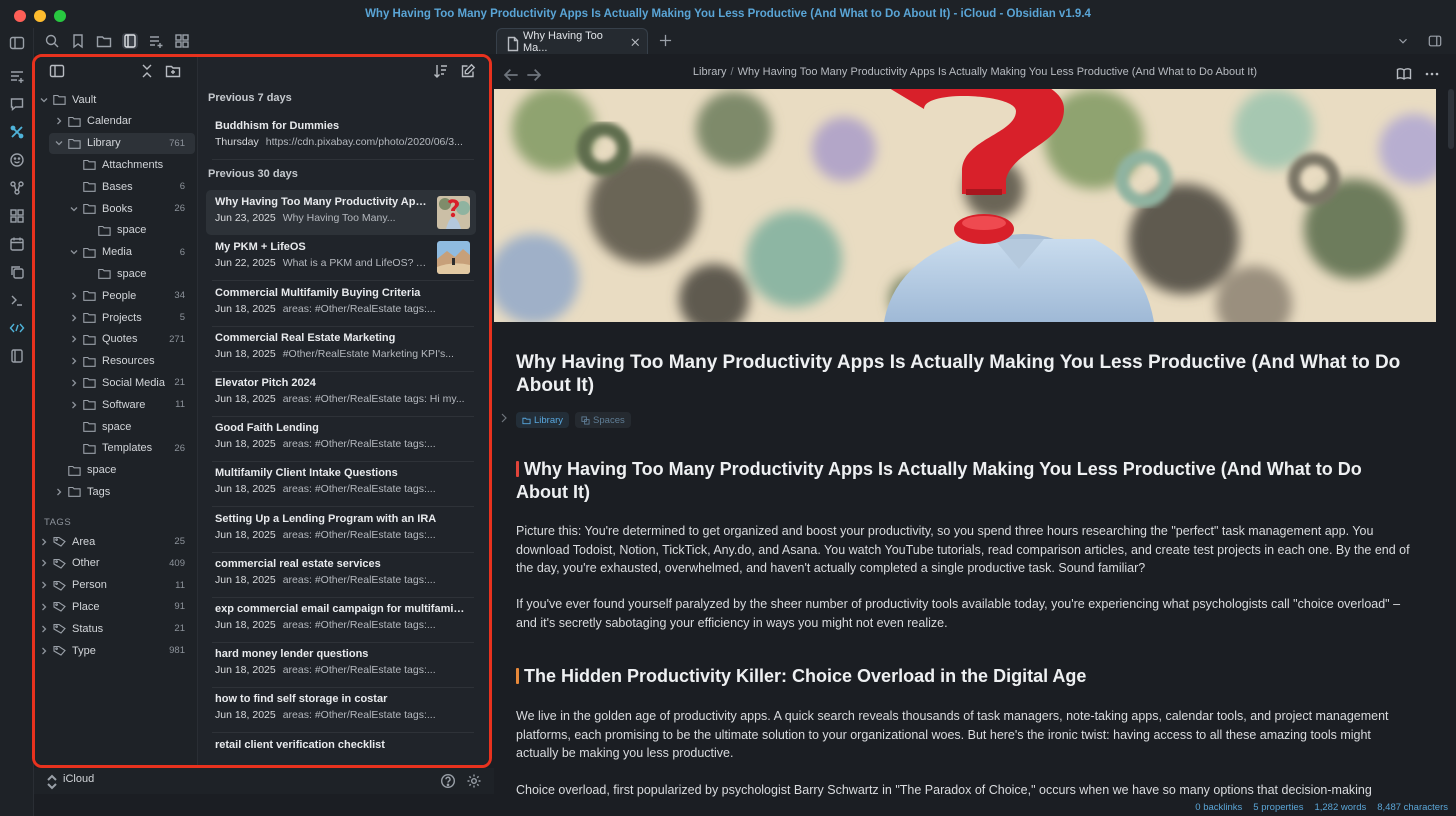  I want to click on collapse-all-icon, so click(146, 70).